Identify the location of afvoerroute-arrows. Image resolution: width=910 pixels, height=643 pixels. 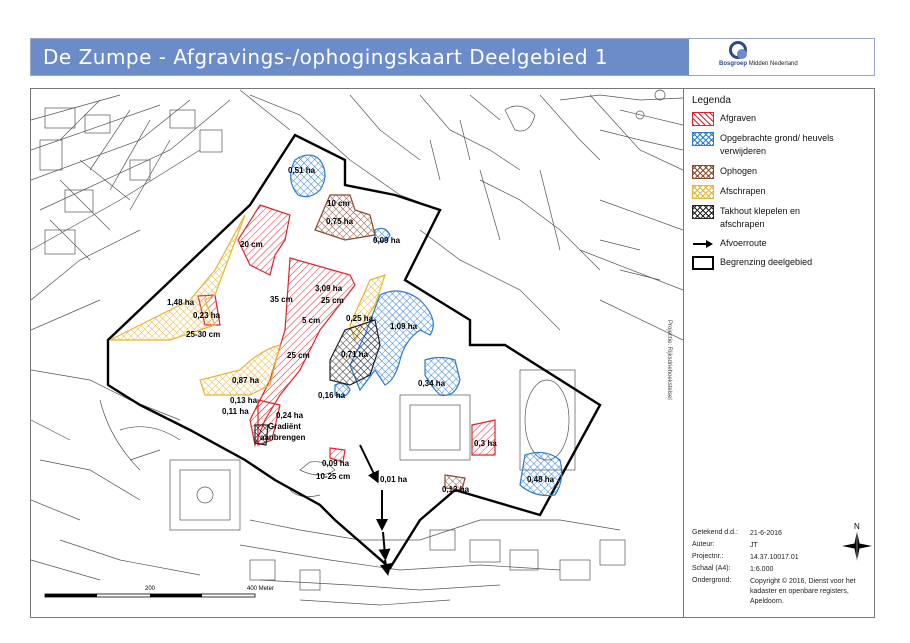
(375, 510).